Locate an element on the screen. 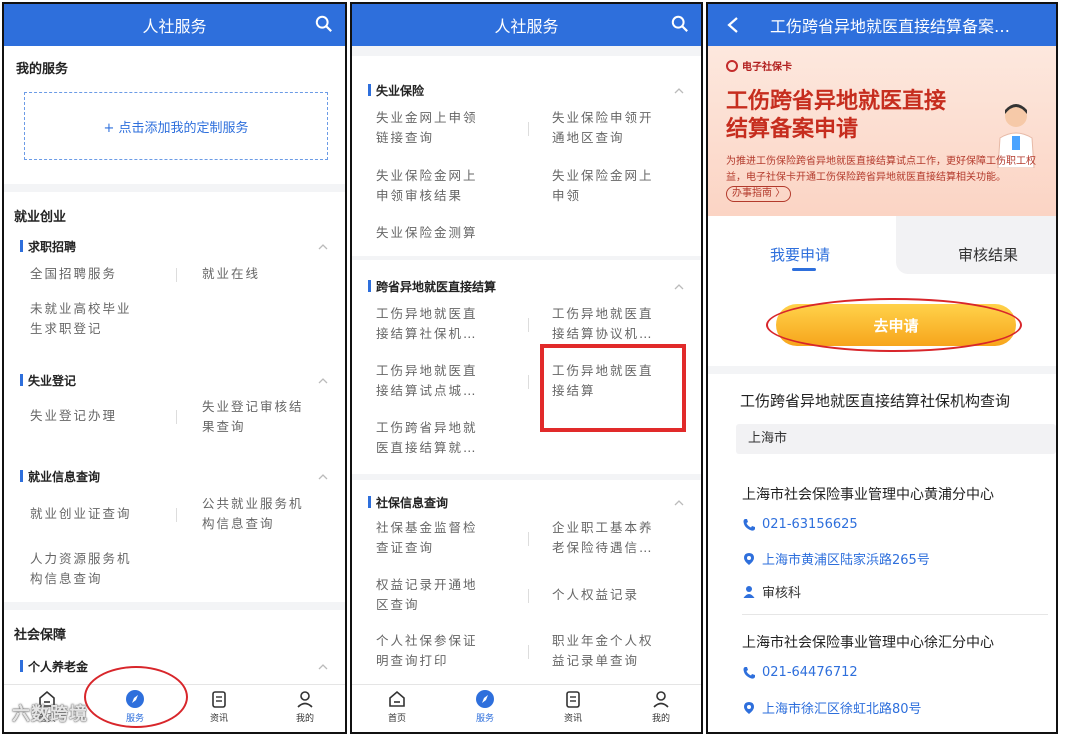  service-item: 就业在线 is located at coordinates (231, 274).